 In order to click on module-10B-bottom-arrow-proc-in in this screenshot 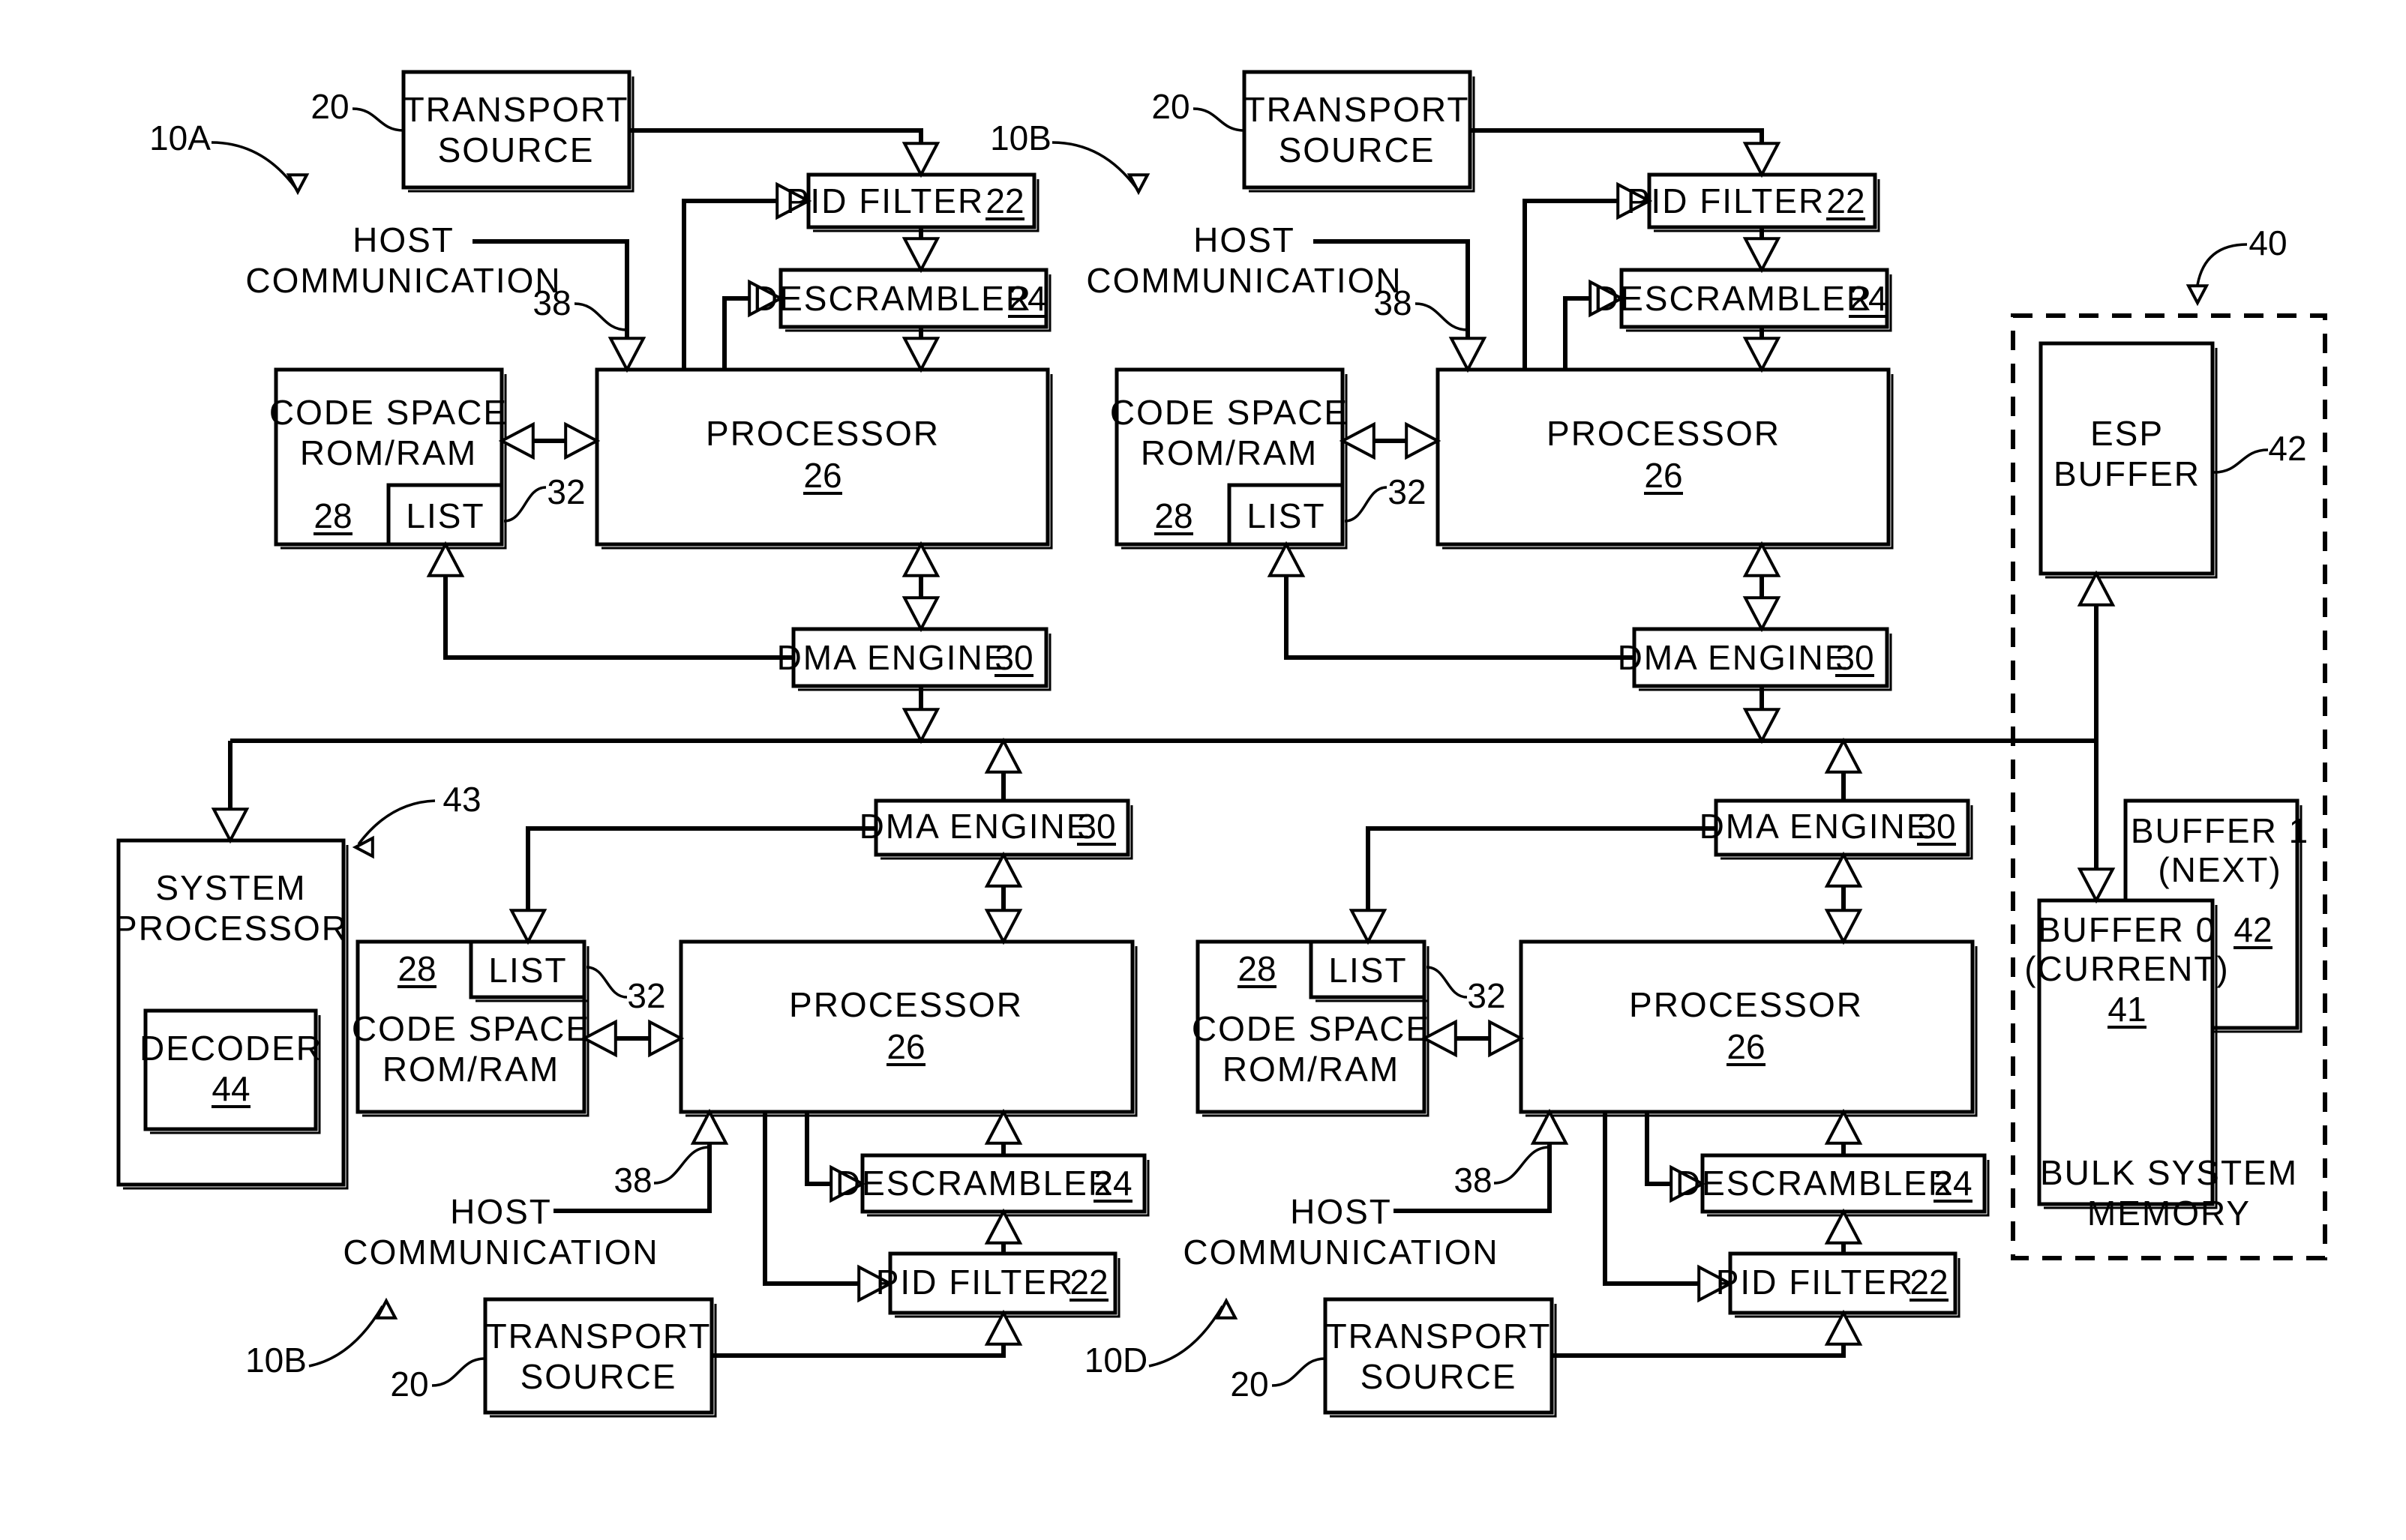, I will do `click(666, 1038)`.